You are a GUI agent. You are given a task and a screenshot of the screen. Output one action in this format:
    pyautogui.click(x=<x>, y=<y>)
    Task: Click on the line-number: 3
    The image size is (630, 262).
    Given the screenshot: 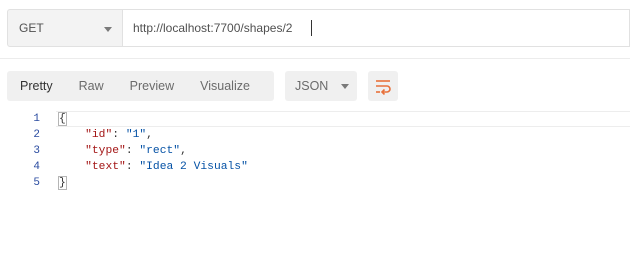 What is the action you would take?
    pyautogui.click(x=36, y=151)
    